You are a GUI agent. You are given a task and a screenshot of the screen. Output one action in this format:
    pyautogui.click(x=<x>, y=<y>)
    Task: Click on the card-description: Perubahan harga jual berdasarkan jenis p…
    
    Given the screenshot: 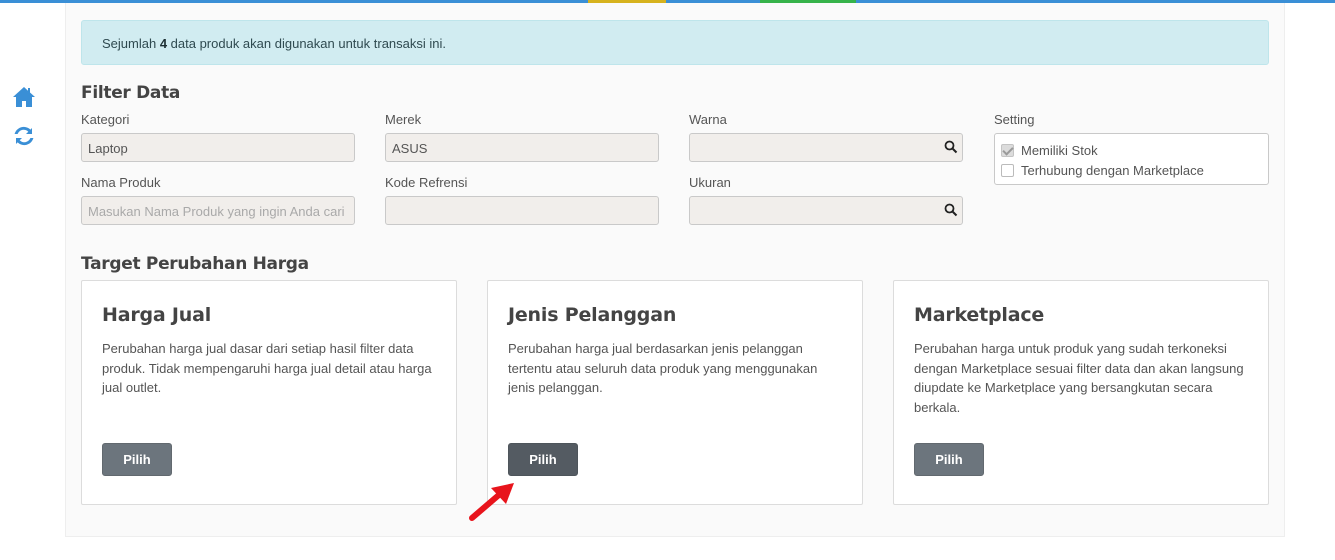 What is the action you would take?
    pyautogui.click(x=663, y=368)
    